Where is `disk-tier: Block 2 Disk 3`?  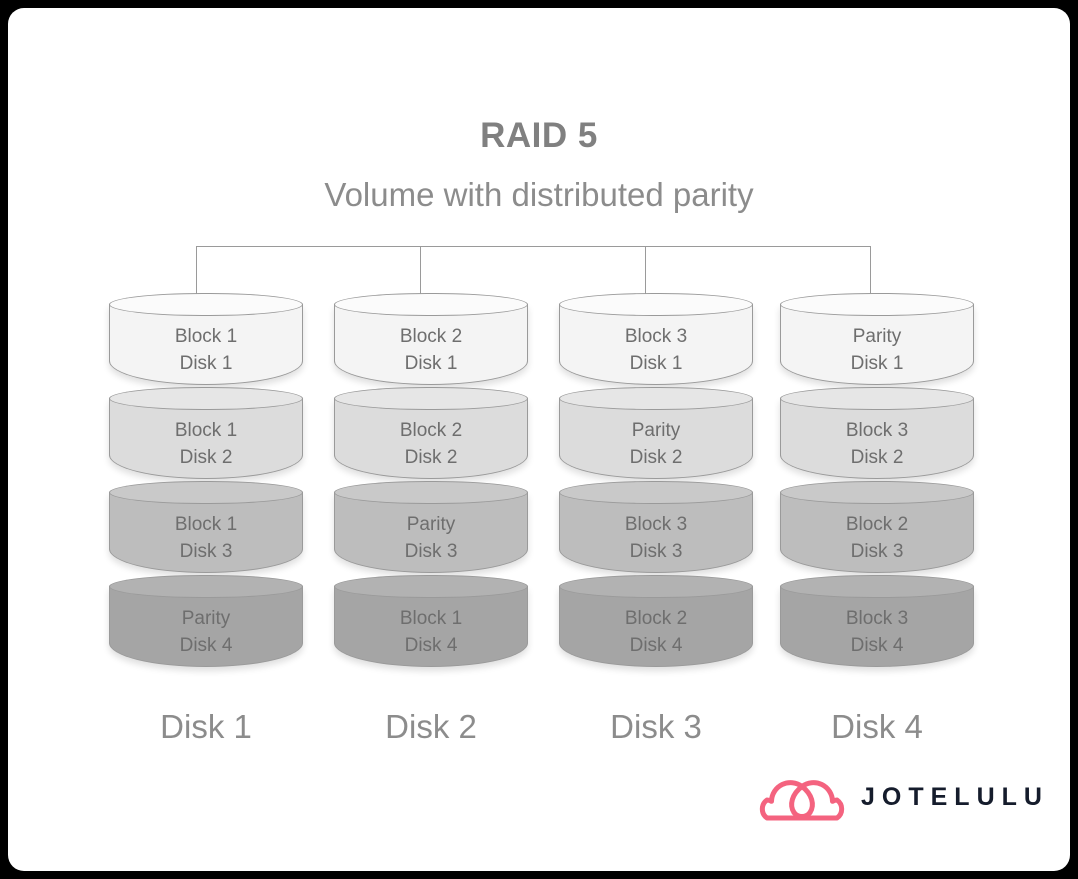
disk-tier: Block 2 Disk 3 is located at coordinates (877, 527).